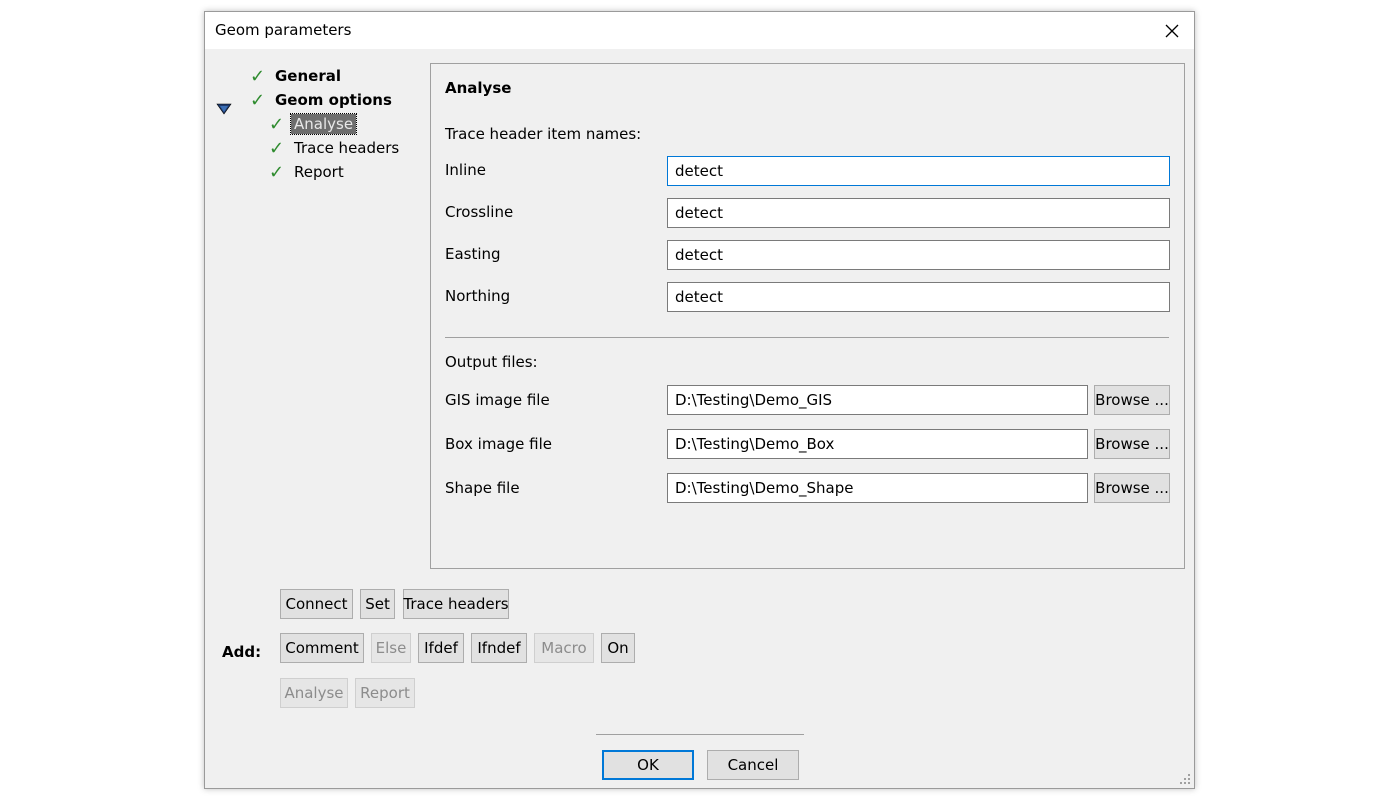 This screenshot has height=800, width=1400. What do you see at coordinates (224, 109) in the screenshot?
I see `expand-triangle-icon` at bounding box center [224, 109].